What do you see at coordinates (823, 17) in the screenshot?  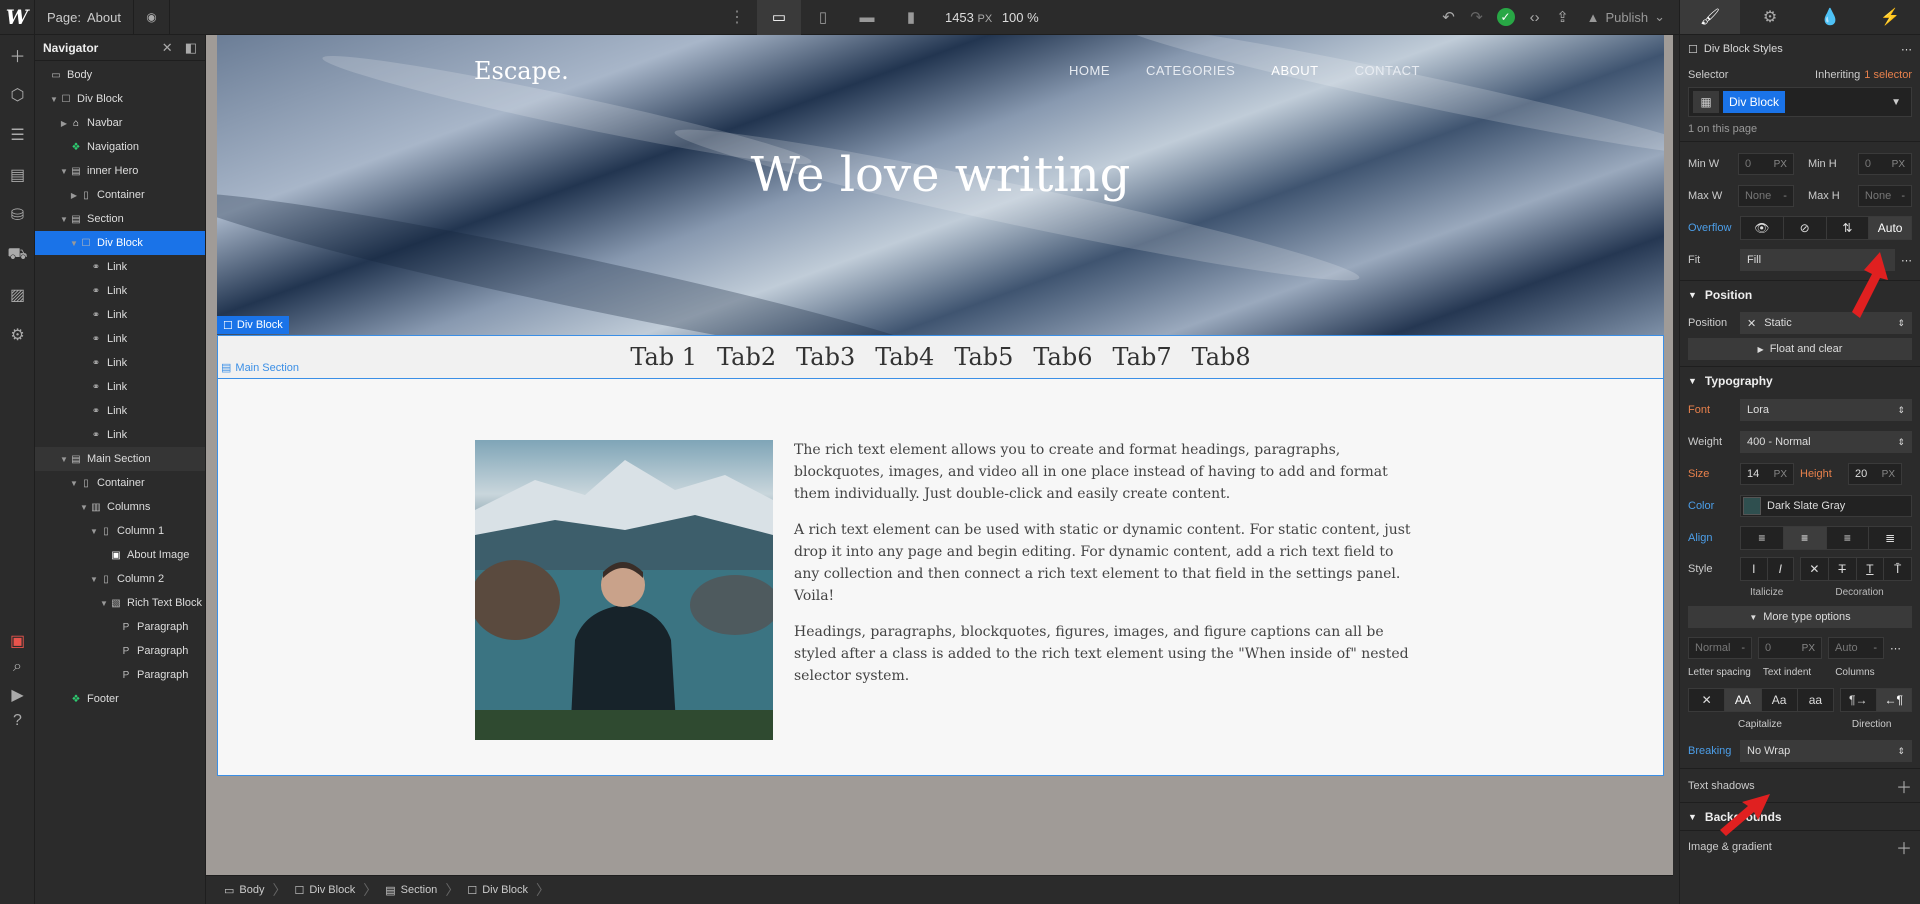 I see `tablet-icon: ▯` at bounding box center [823, 17].